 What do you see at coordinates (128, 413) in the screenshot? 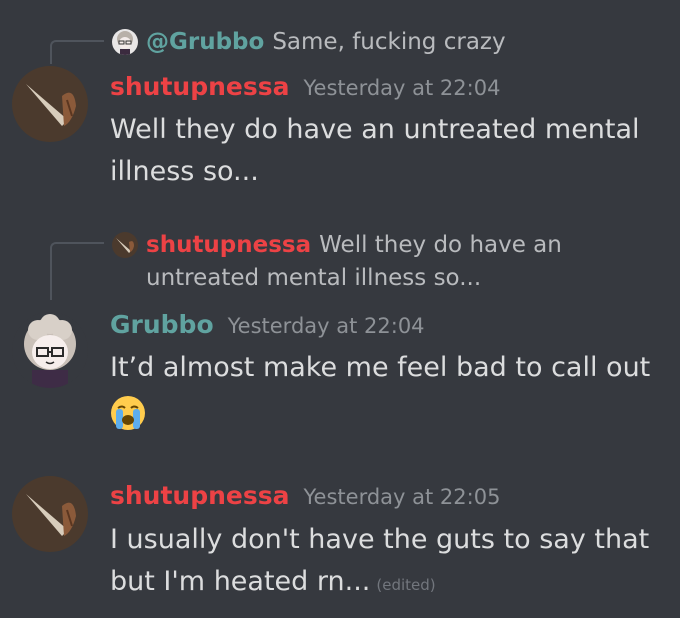
I see `loudly-crying-face-emoji` at bounding box center [128, 413].